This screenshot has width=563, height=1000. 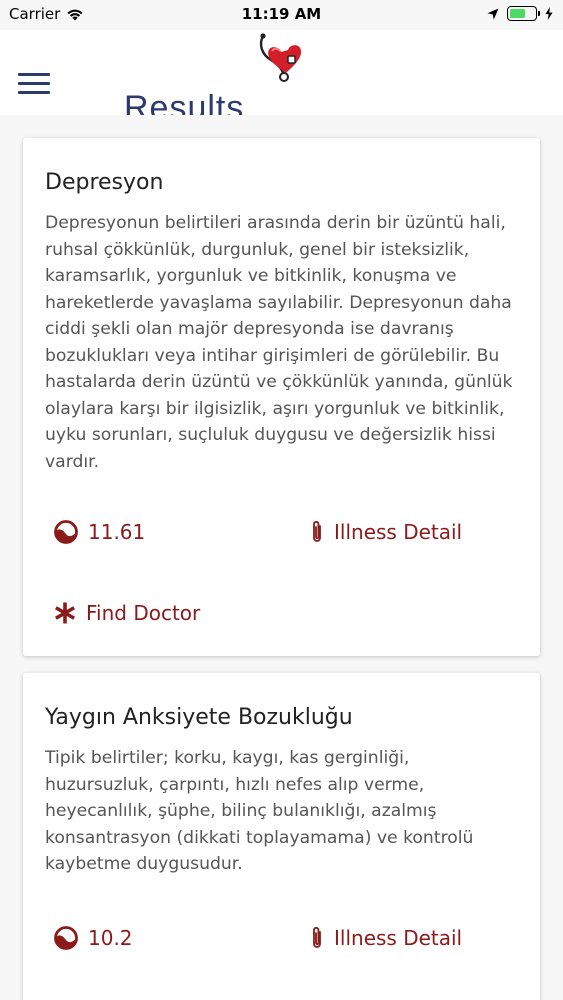 I want to click on find-doctor-link: Find Doctor, so click(x=126, y=613).